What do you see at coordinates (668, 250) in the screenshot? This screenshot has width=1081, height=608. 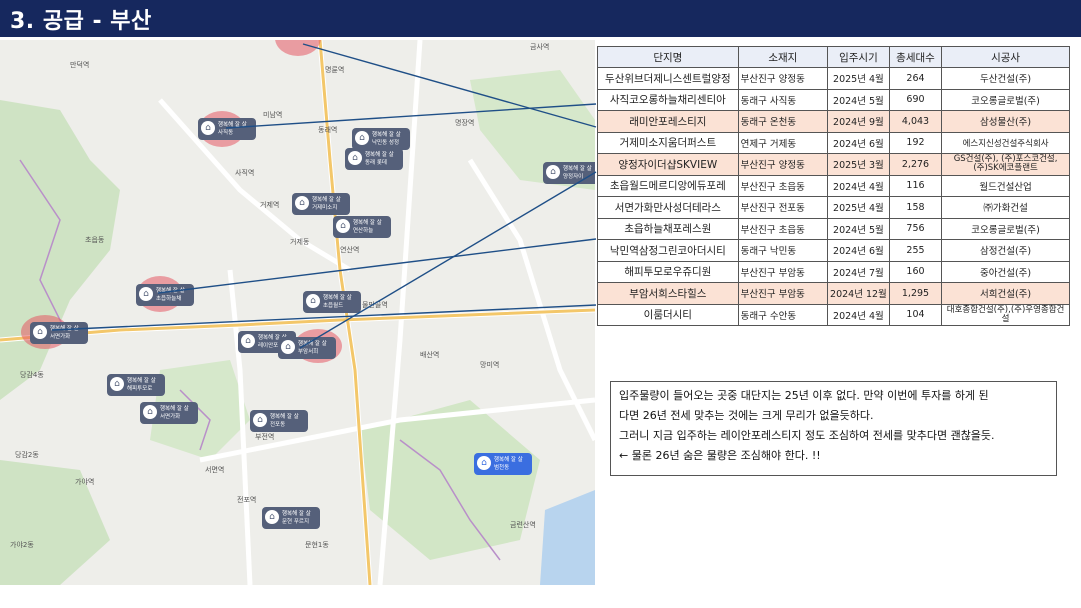 I see `complex-name: 낙민역삼정그린코아더시티` at bounding box center [668, 250].